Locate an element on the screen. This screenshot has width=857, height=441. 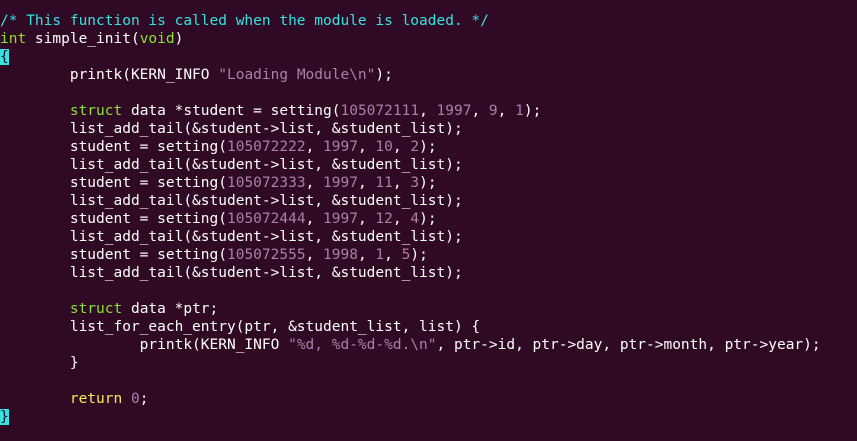
number-token: 105072111 is located at coordinates (380, 111).